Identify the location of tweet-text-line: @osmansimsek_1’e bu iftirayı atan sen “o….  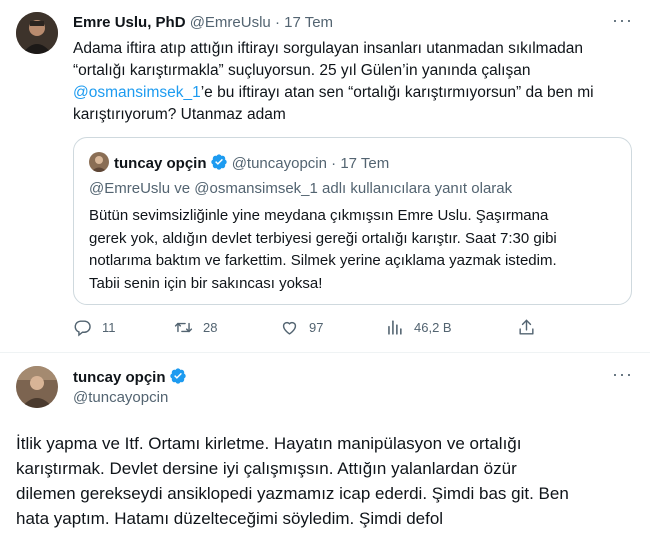
(355, 93).